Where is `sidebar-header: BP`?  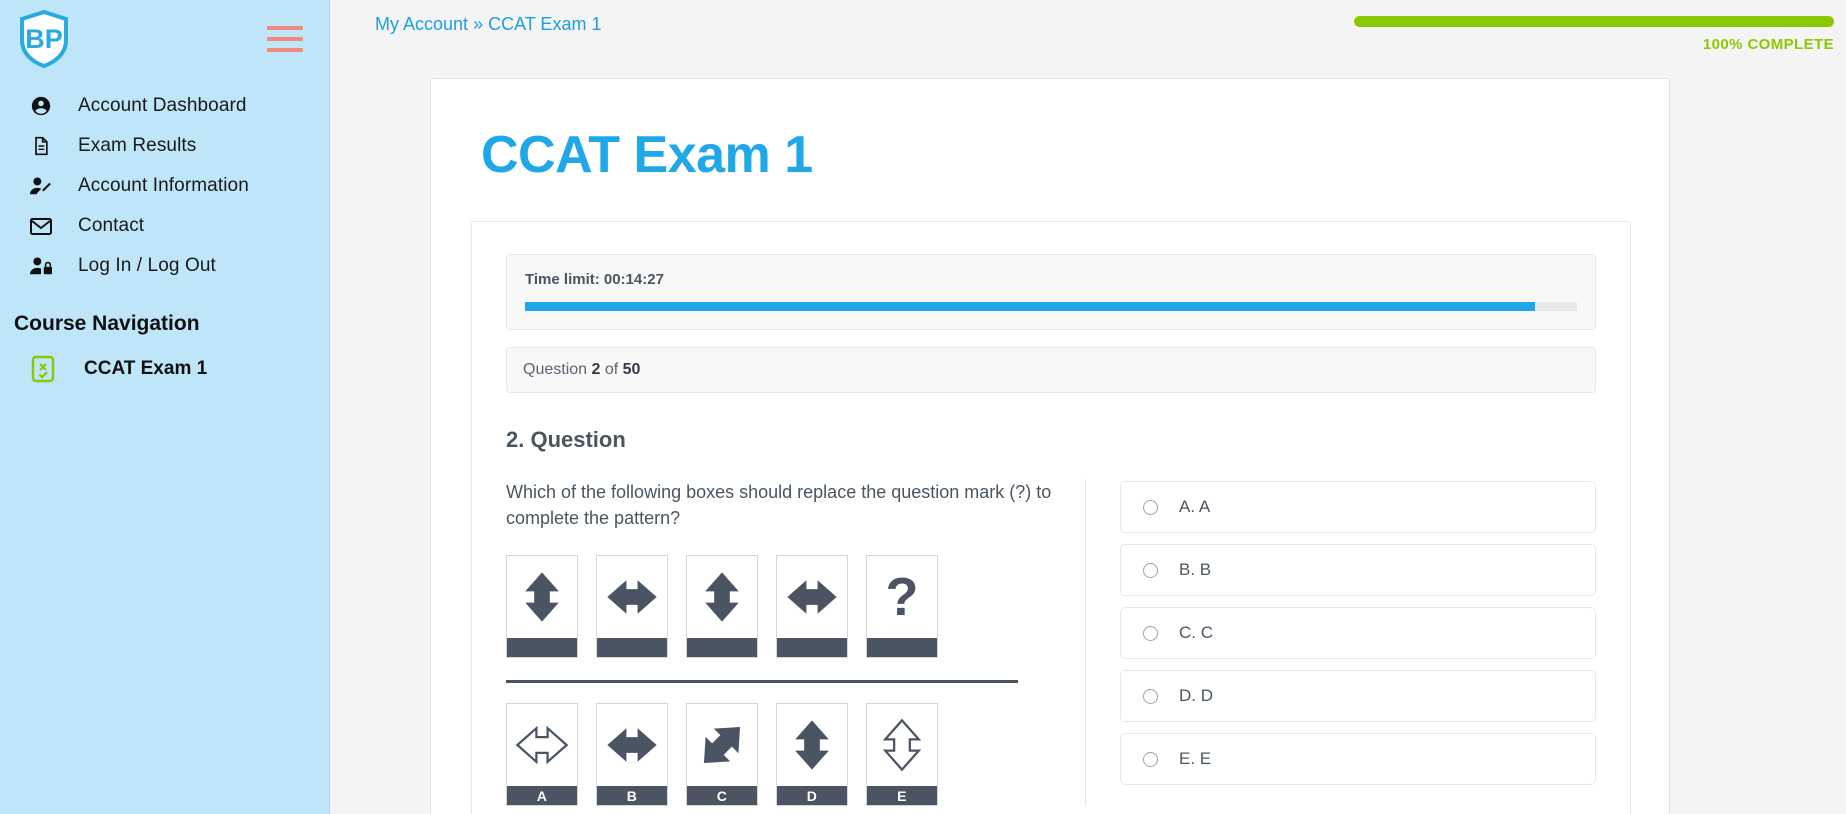 sidebar-header: BP is located at coordinates (164, 39).